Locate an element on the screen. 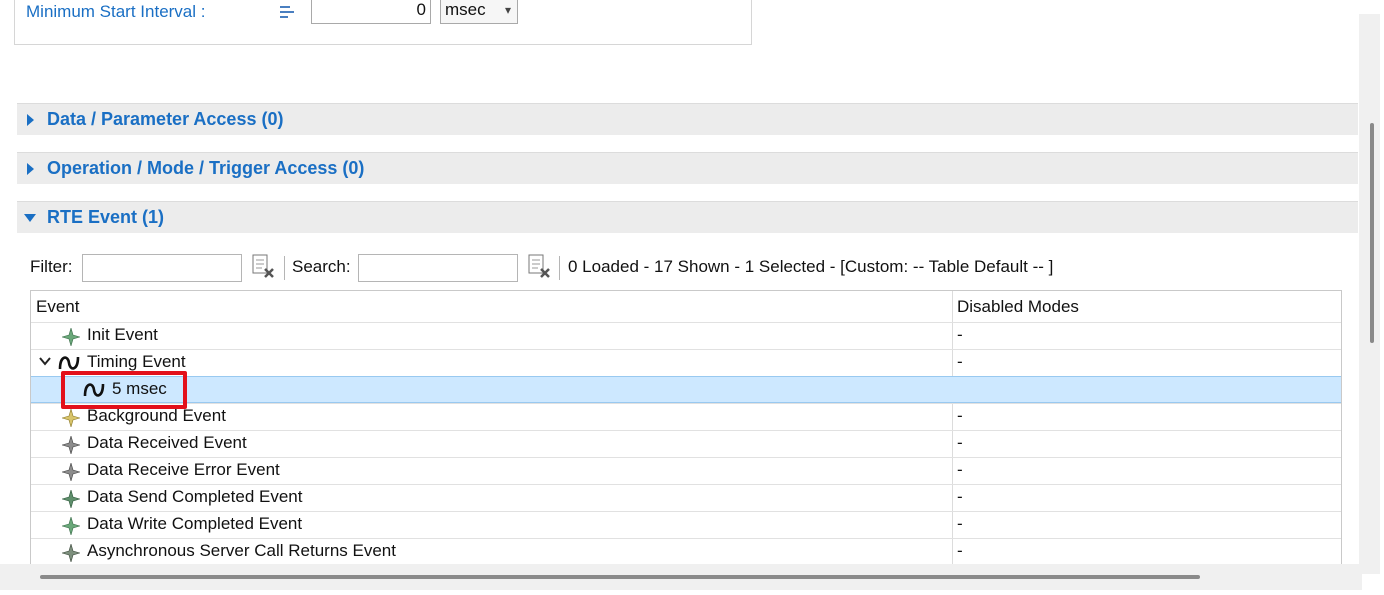  column-header-event: Event is located at coordinates (57, 307).